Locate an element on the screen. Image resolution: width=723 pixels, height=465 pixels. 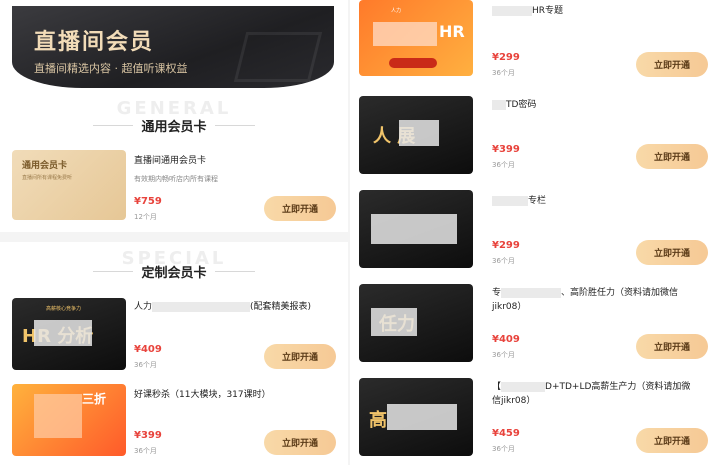
item-title: 直播间通用会员卡 is located at coordinates (170, 161).